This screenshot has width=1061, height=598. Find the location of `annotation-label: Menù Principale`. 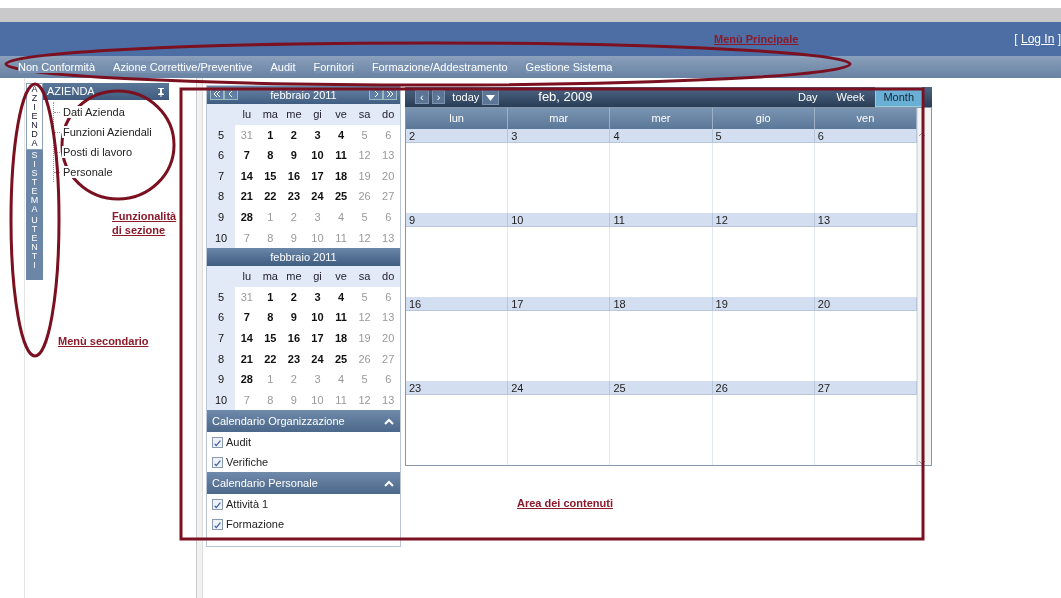

annotation-label: Menù Principale is located at coordinates (756, 40).